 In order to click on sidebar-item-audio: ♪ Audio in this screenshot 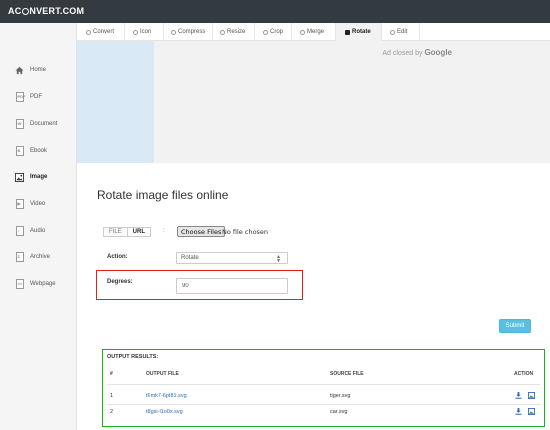, I will do `click(38, 231)`.